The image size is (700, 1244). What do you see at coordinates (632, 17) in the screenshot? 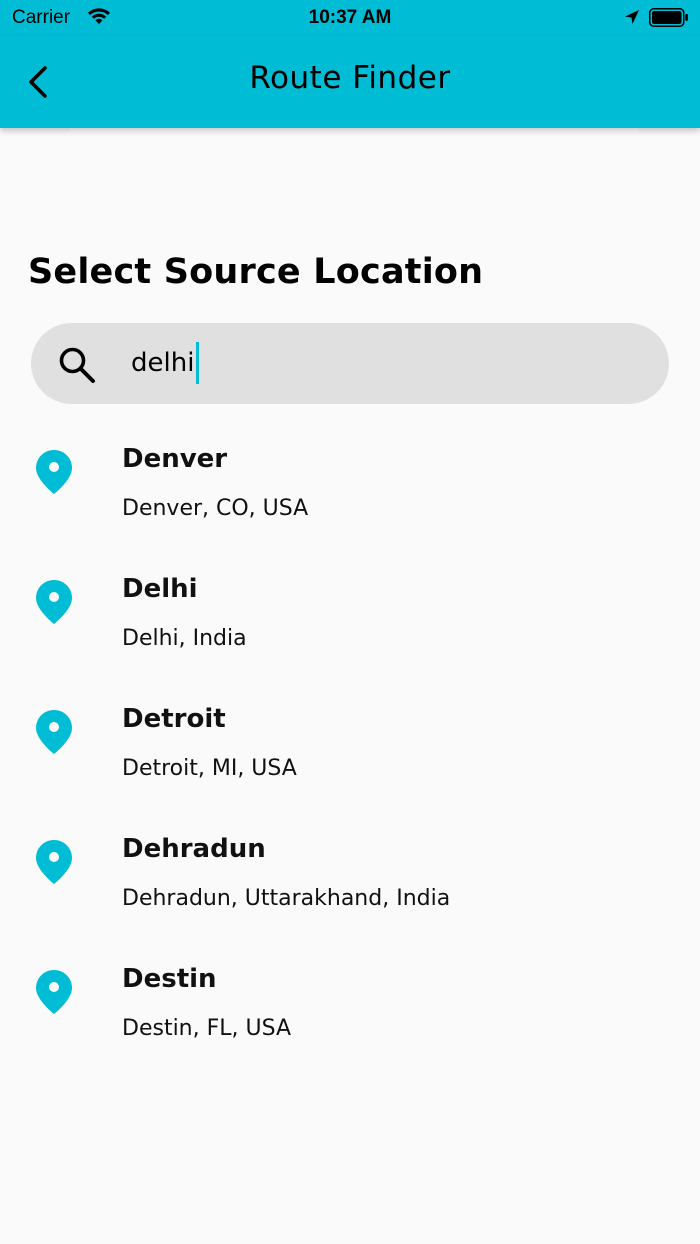
I see `location-arrow-icon` at bounding box center [632, 17].